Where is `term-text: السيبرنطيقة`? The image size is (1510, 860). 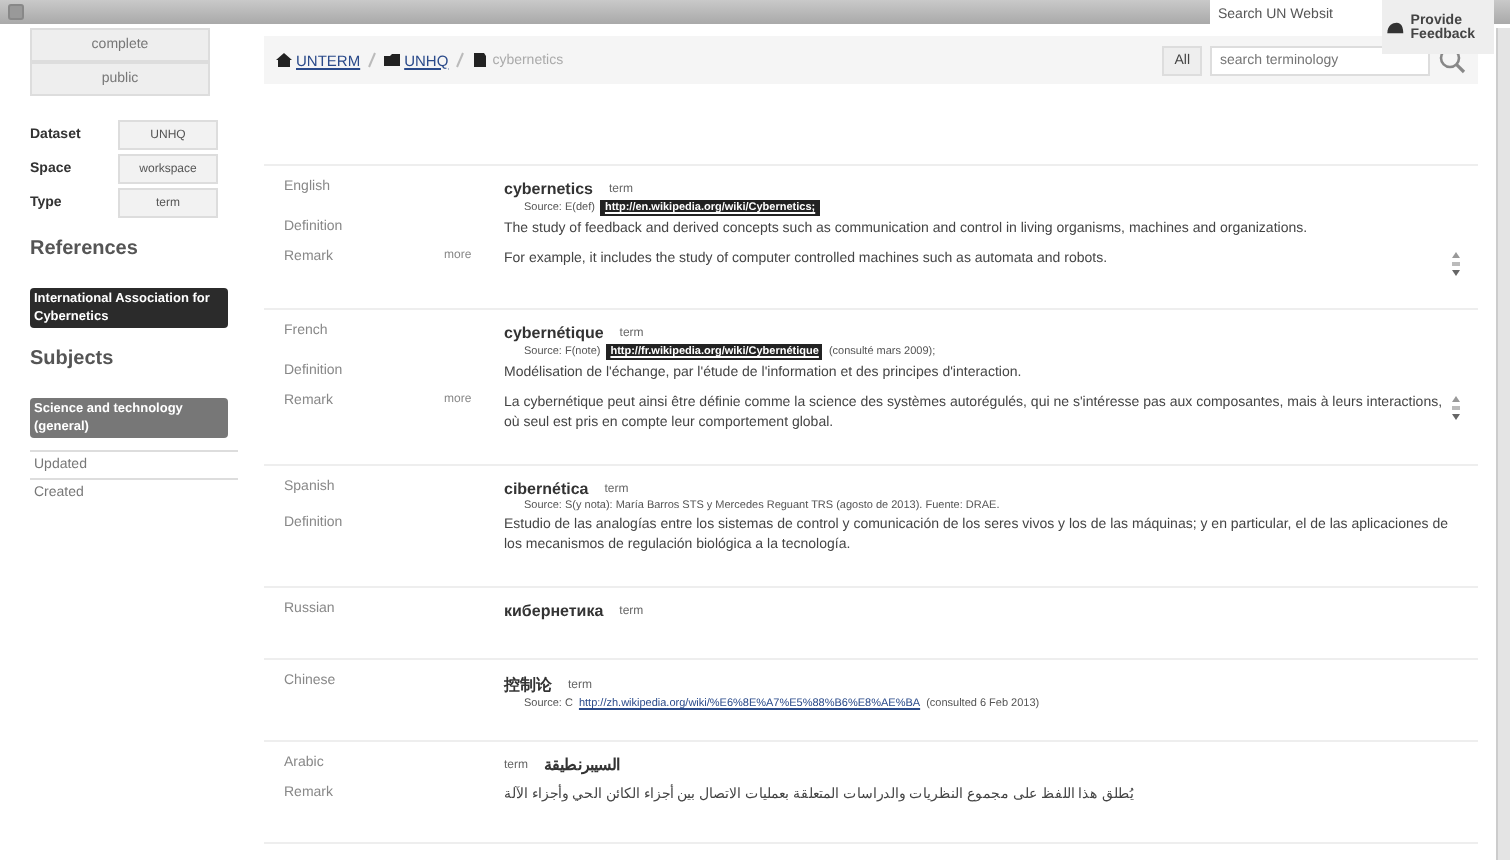 term-text: السيبرنطيقة is located at coordinates (582, 765).